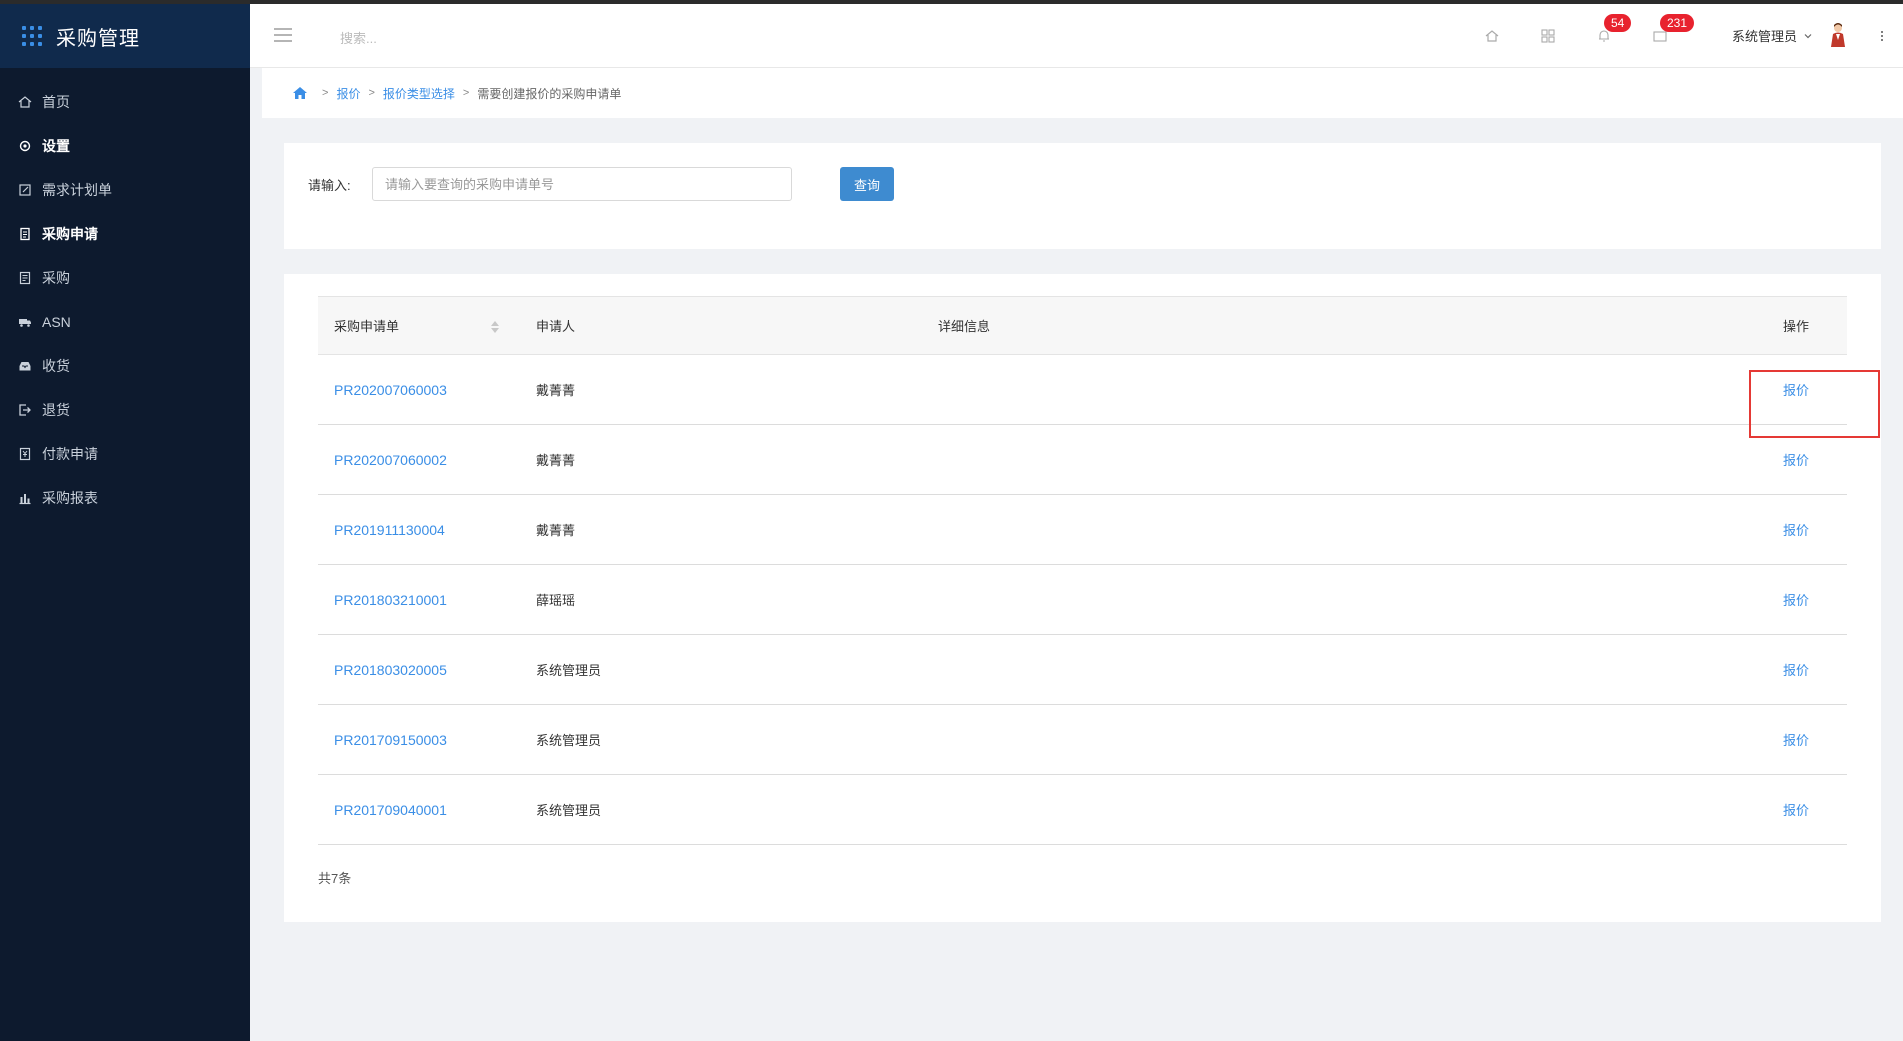 The height and width of the screenshot is (1041, 1903). I want to click on sidebar-item-label: 采购申请, so click(70, 234).